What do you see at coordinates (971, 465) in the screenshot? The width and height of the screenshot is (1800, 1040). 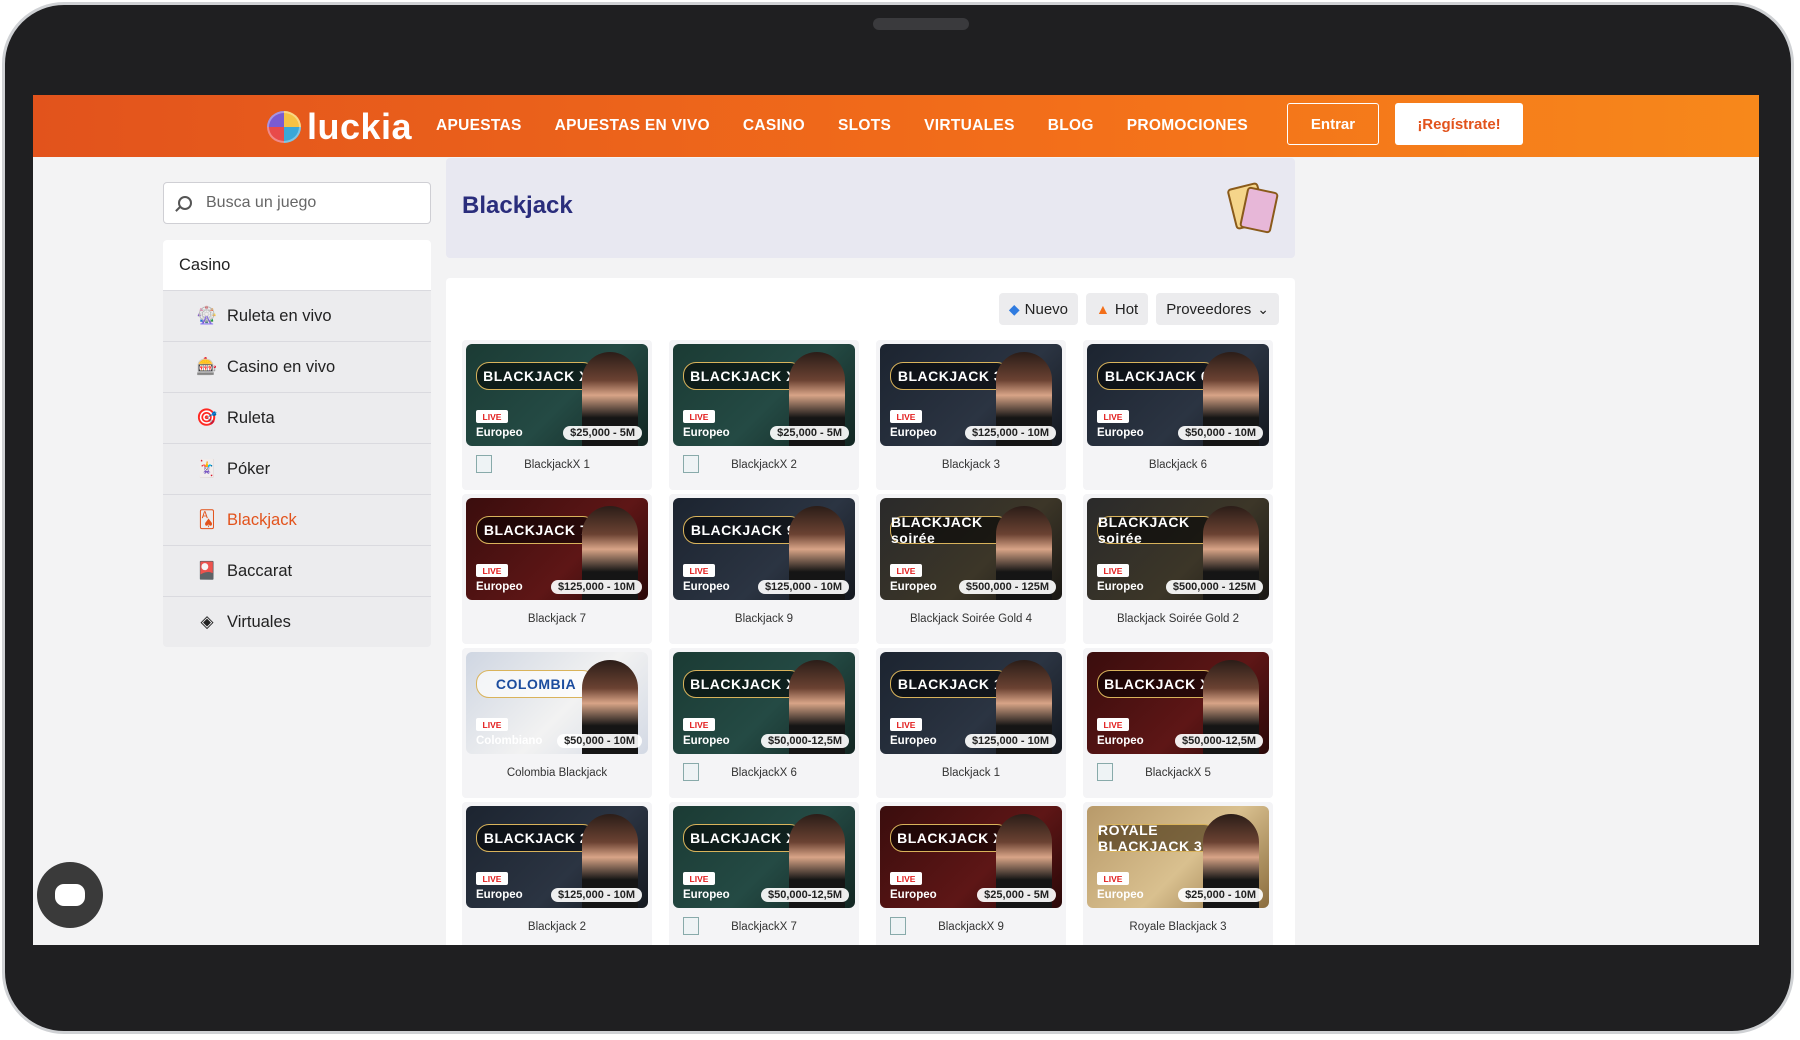 I see `game-name: Blackjack 3` at bounding box center [971, 465].